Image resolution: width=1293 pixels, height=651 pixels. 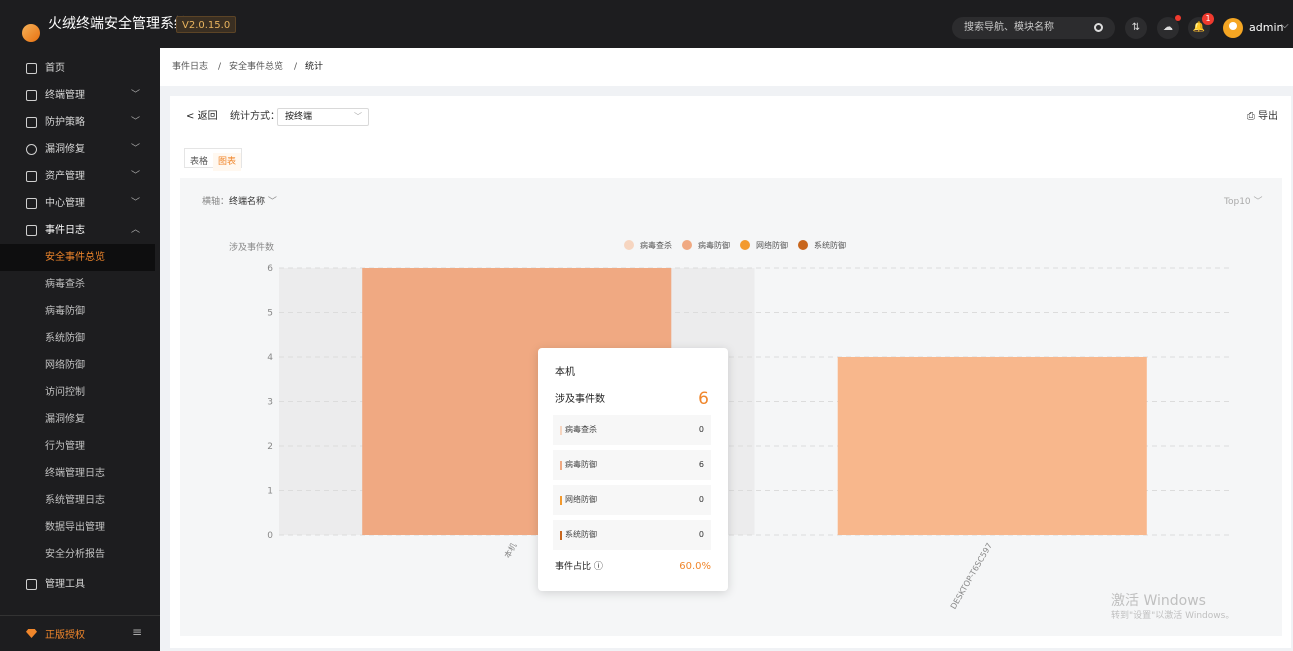 What do you see at coordinates (77, 446) in the screenshot?
I see `sidebar-subitem: 行为管理` at bounding box center [77, 446].